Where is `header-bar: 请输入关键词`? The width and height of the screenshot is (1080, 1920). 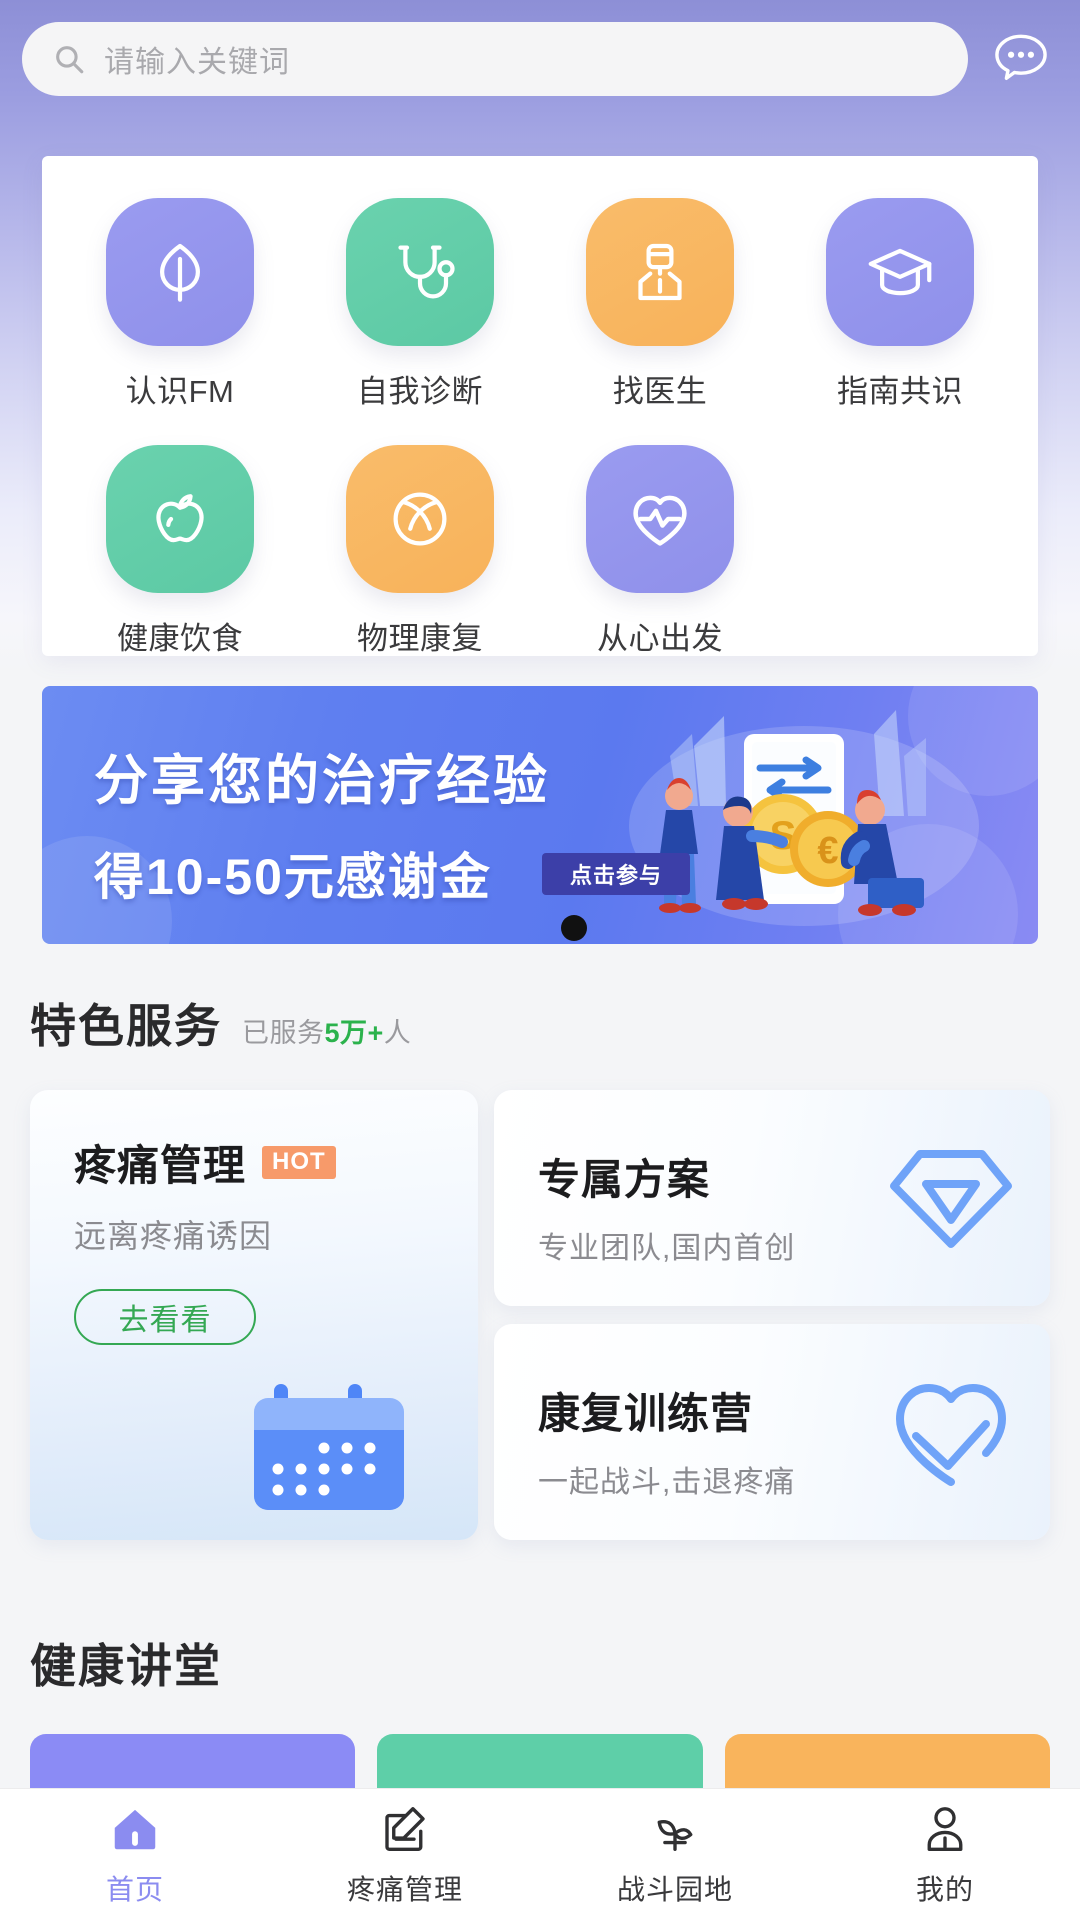
header-bar: 请输入关键词 is located at coordinates (540, 59).